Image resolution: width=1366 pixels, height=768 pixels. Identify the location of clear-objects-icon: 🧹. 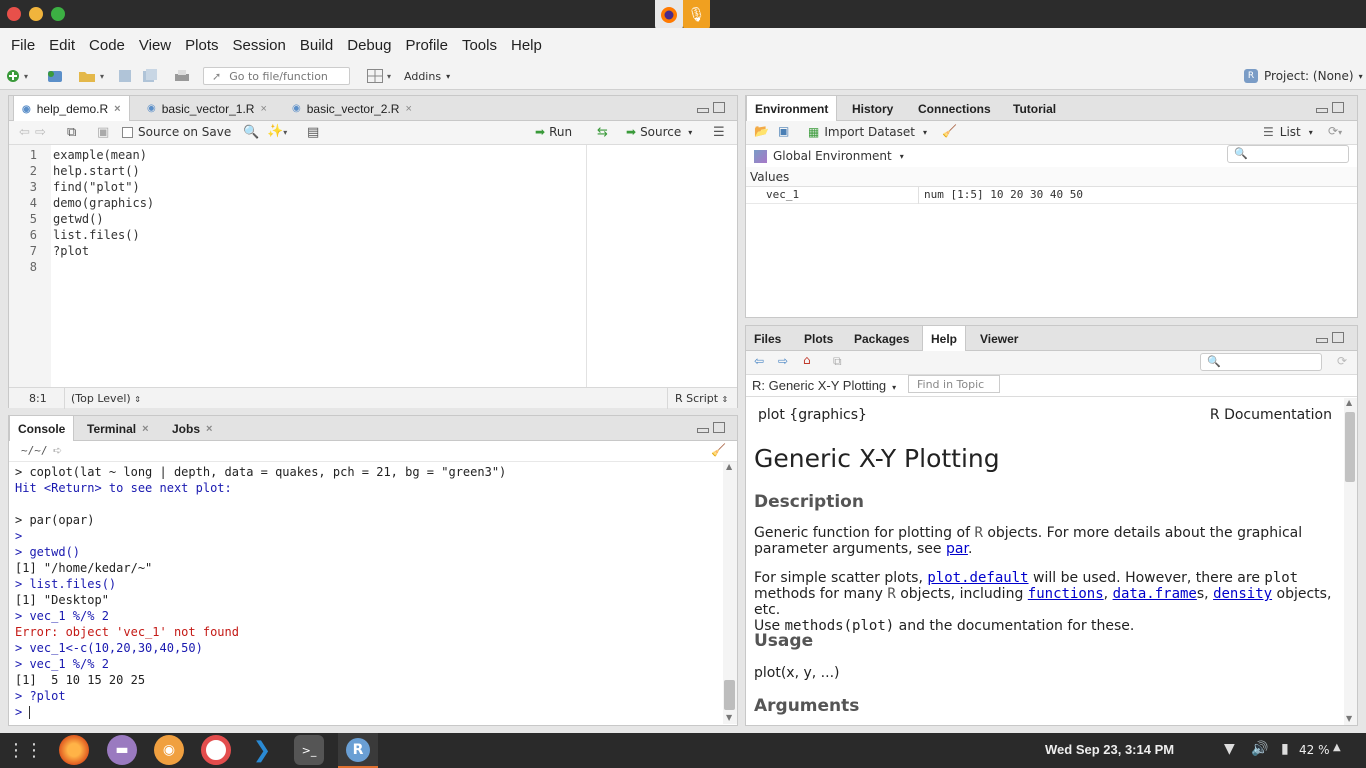
(949, 131).